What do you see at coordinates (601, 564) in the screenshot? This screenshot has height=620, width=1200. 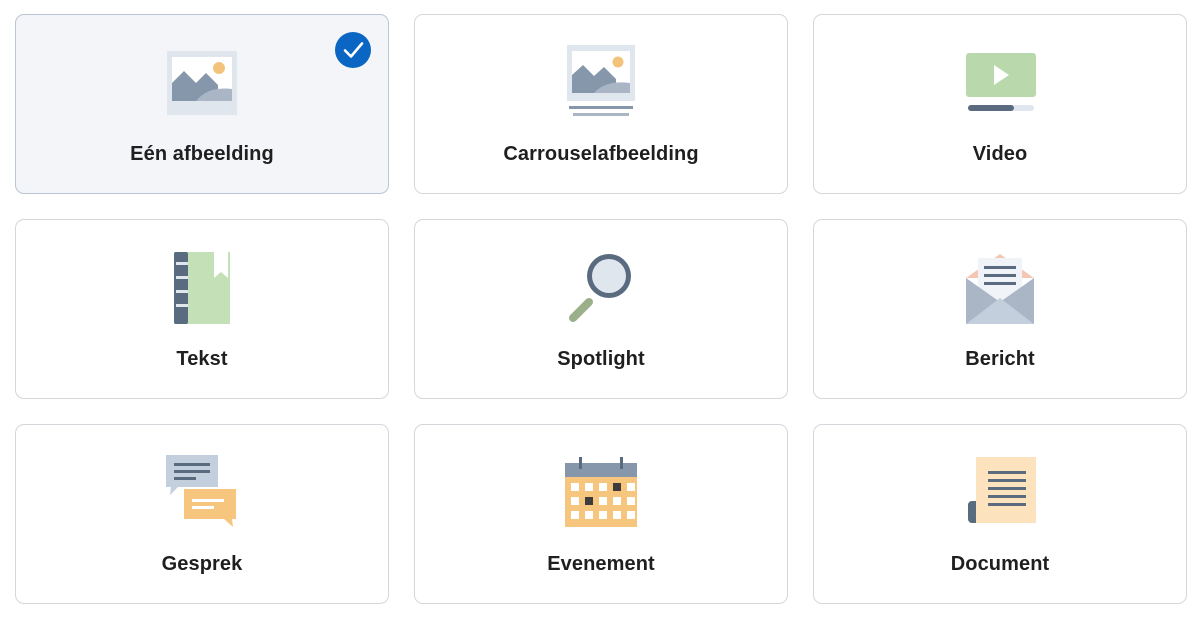 I see `card-label: Evenement` at bounding box center [601, 564].